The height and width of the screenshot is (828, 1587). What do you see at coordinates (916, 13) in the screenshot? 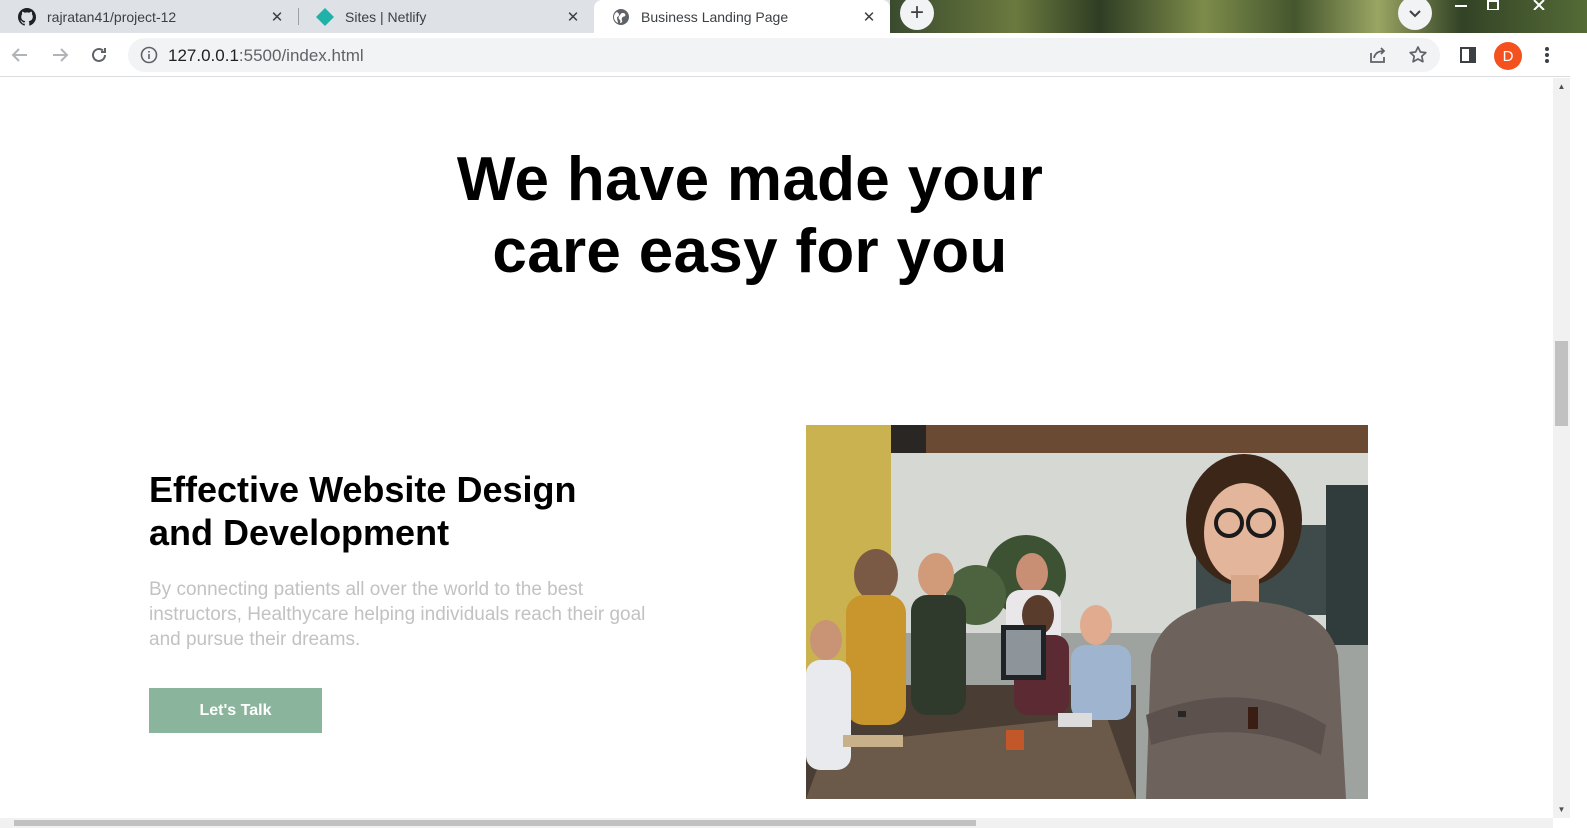
I see `plus-icon: +` at bounding box center [916, 13].